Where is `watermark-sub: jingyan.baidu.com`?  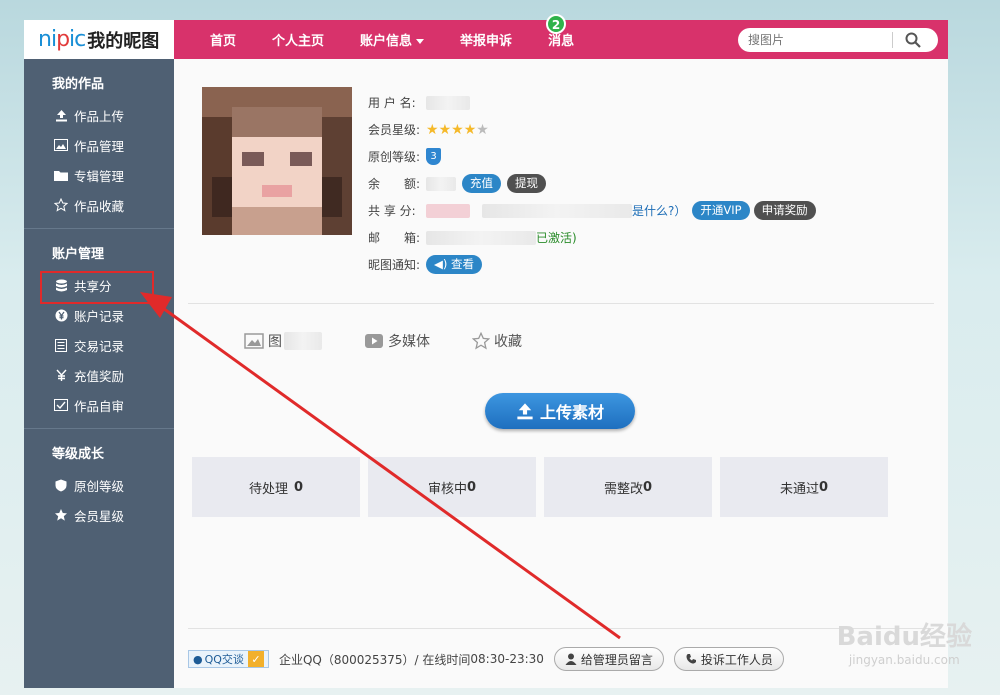
watermark-sub: jingyan.baidu.com is located at coordinates (904, 660).